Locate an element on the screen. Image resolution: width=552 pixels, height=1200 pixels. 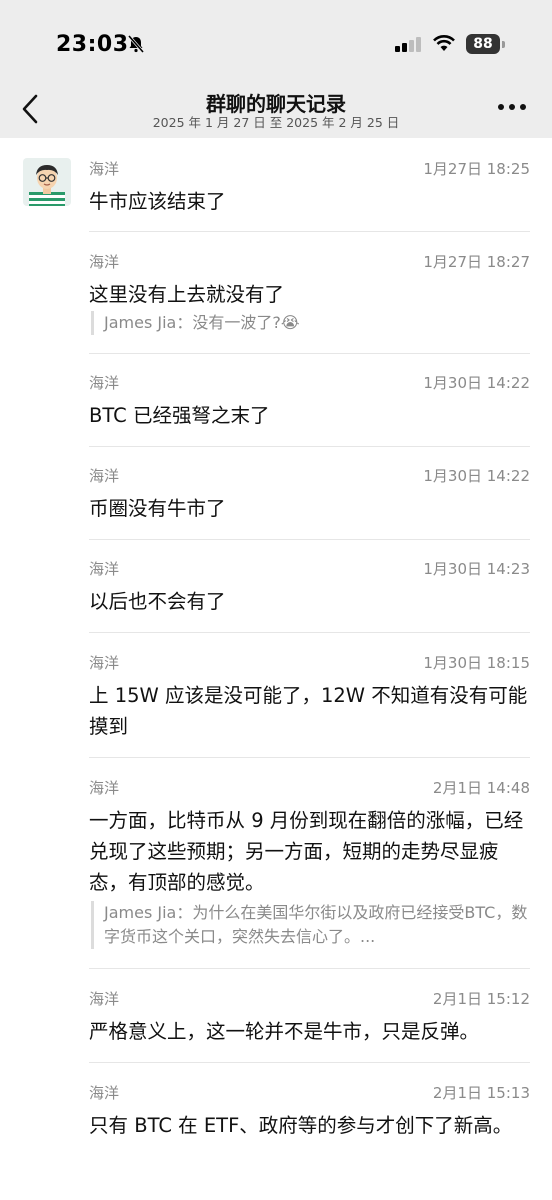
battery-indicator: 88 is located at coordinates (483, 44).